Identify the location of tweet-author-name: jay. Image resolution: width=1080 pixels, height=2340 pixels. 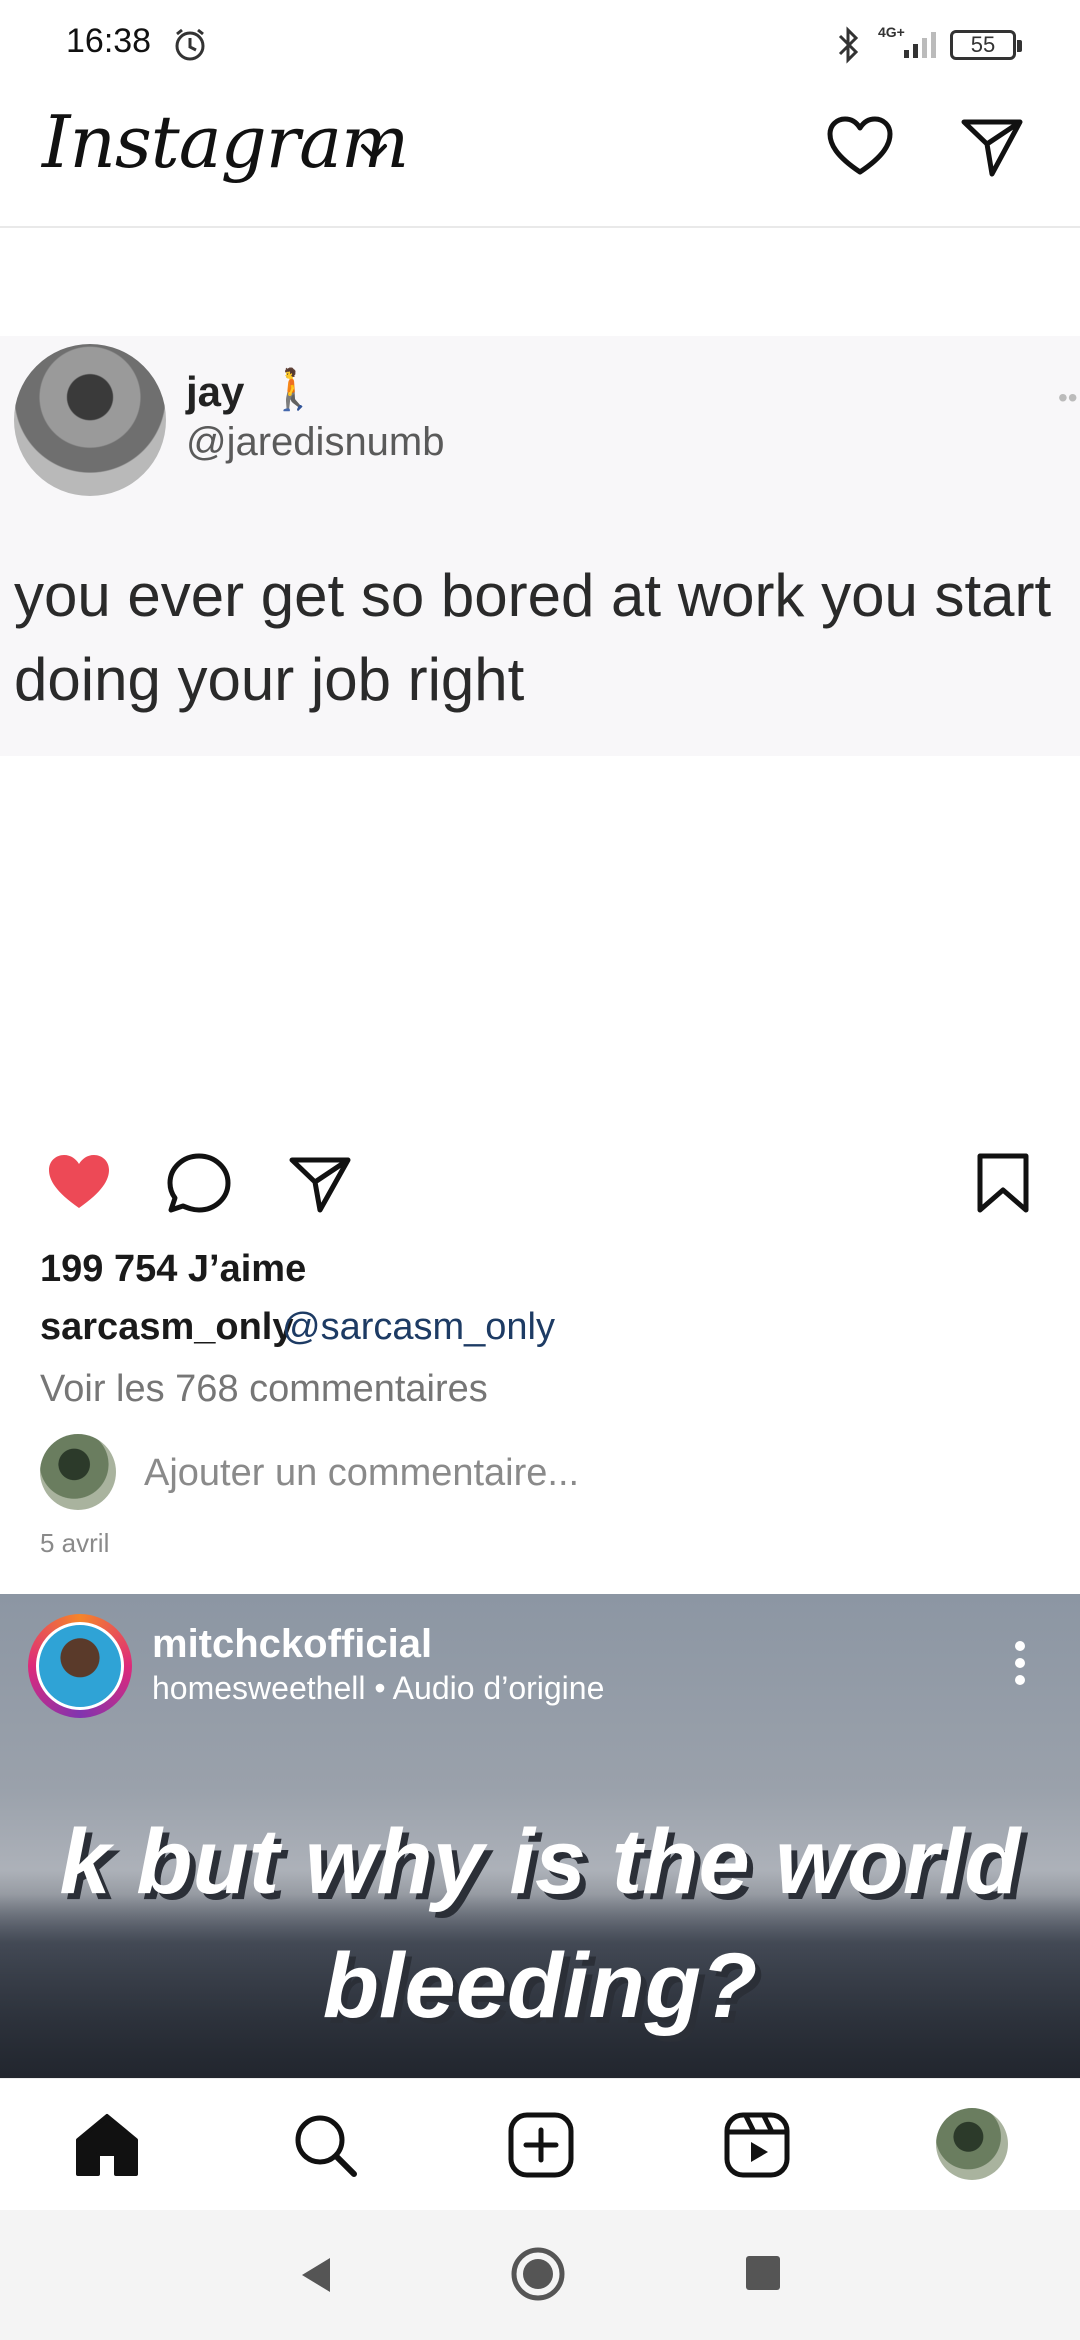
(215, 391).